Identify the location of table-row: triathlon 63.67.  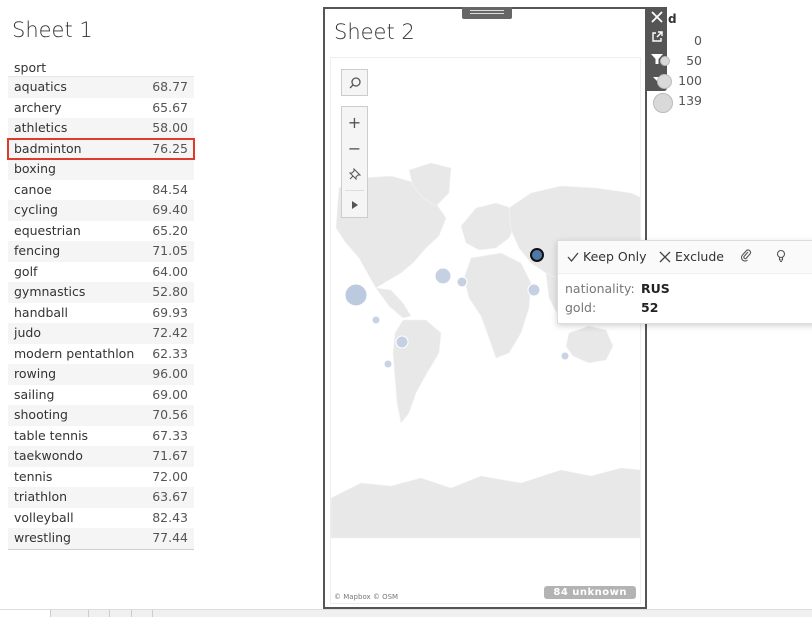
(101, 497).